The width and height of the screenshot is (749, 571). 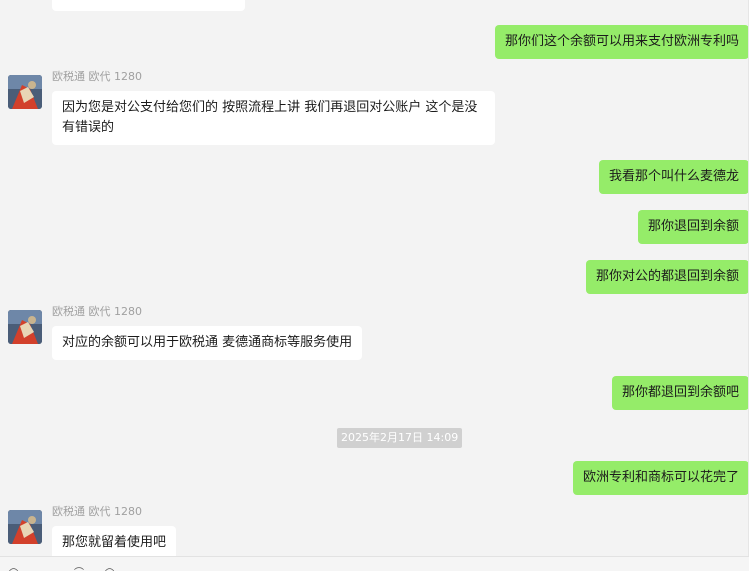 I want to click on input-toolbar: ◯ ▭ ⌒ ◯, so click(x=374, y=563).